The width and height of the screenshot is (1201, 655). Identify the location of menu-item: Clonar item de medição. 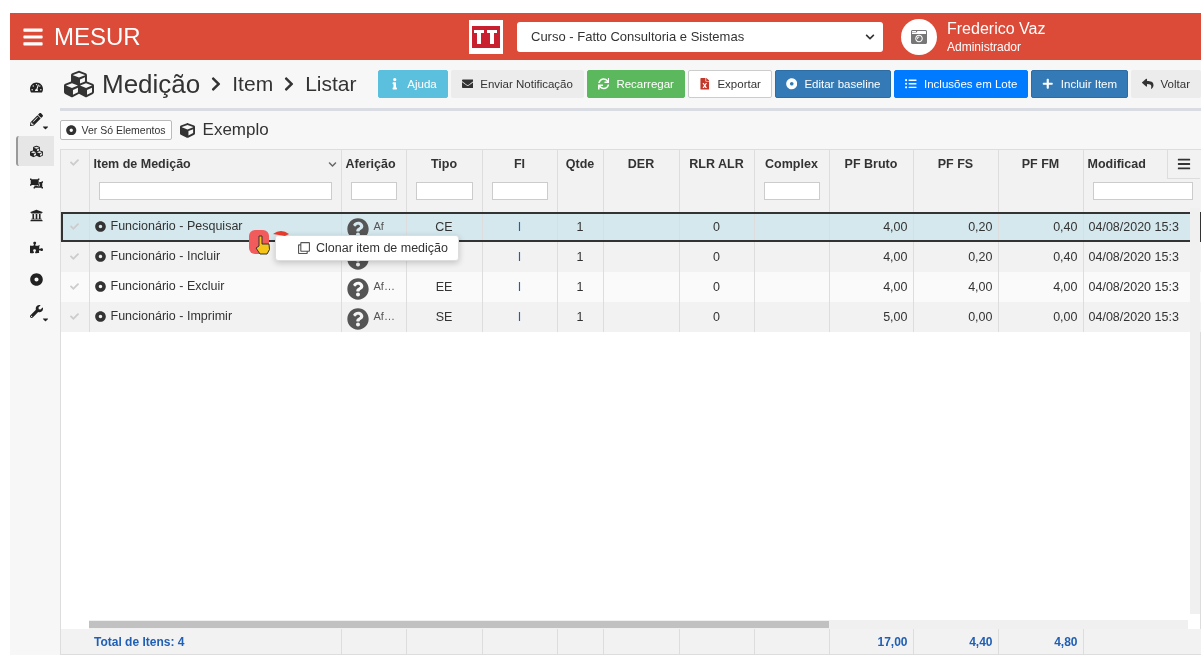
(382, 248).